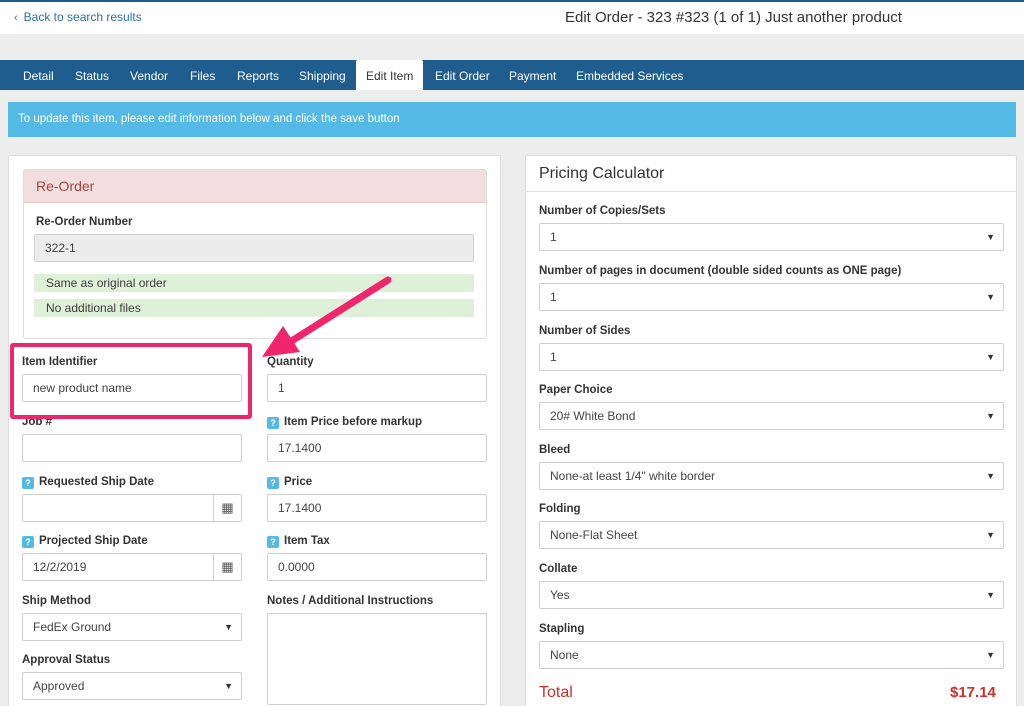  Describe the element at coordinates (553, 237) in the screenshot. I see `copies-value: 1` at that location.